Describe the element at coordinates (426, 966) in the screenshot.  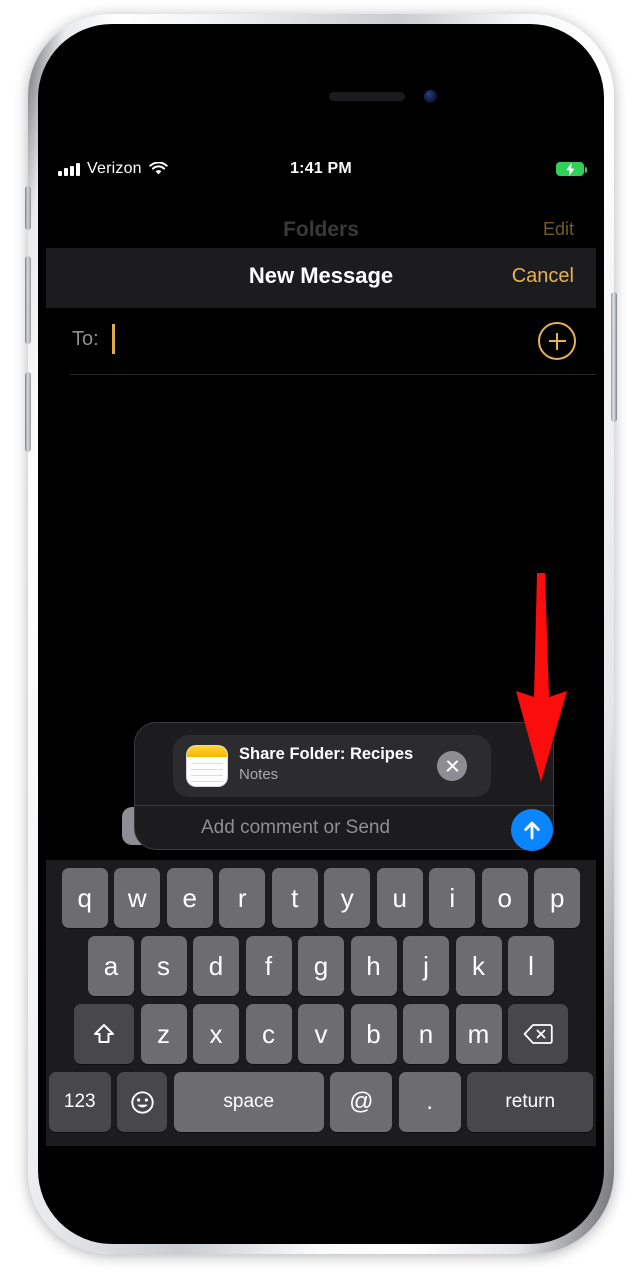
I see `key-j: j` at that location.